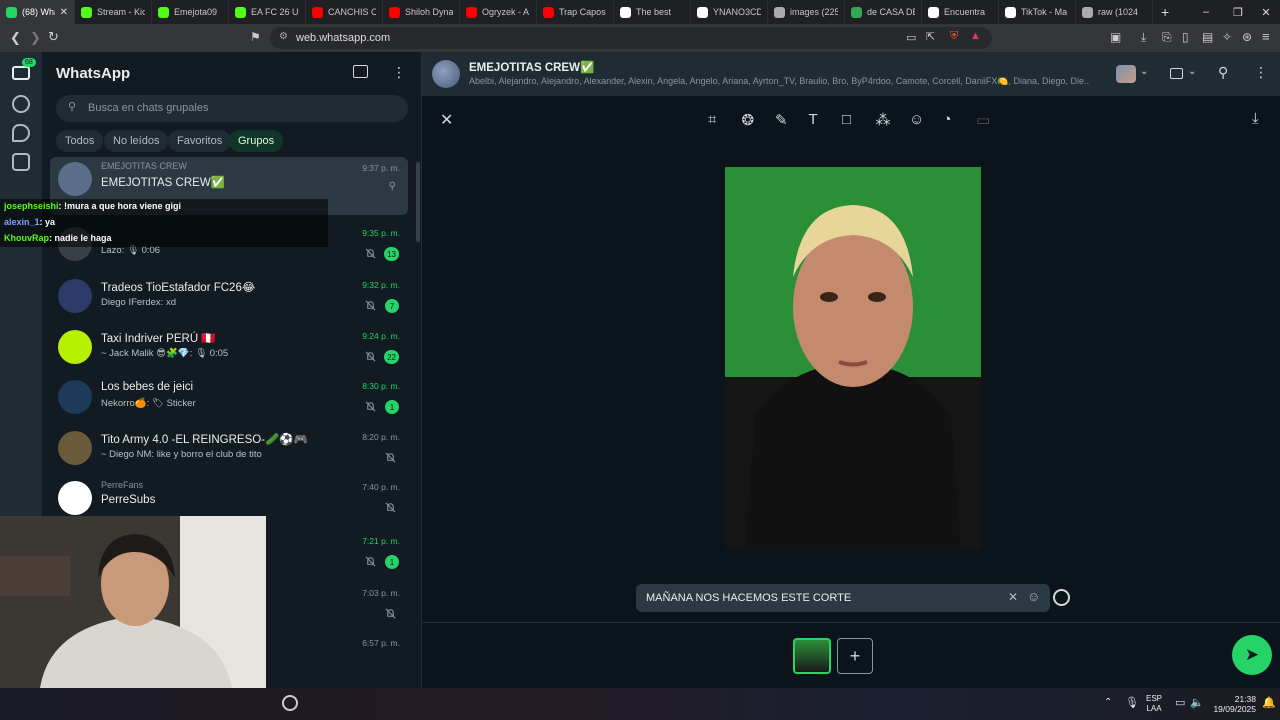  What do you see at coordinates (1061, 597) in the screenshot?
I see `view-once-icon` at bounding box center [1061, 597].